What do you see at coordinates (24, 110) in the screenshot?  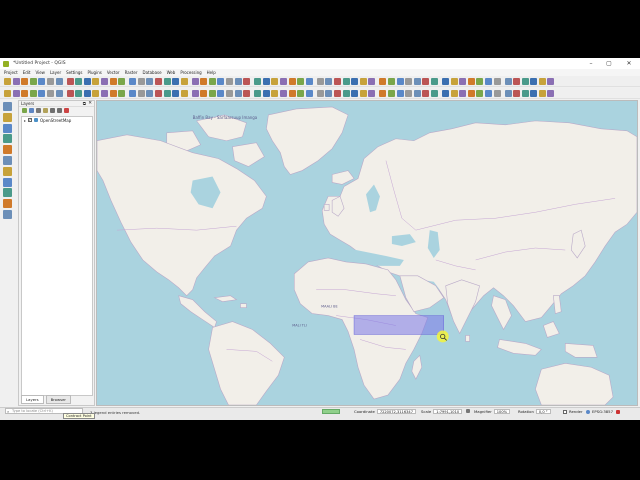 I see `open-style-icon` at bounding box center [24, 110].